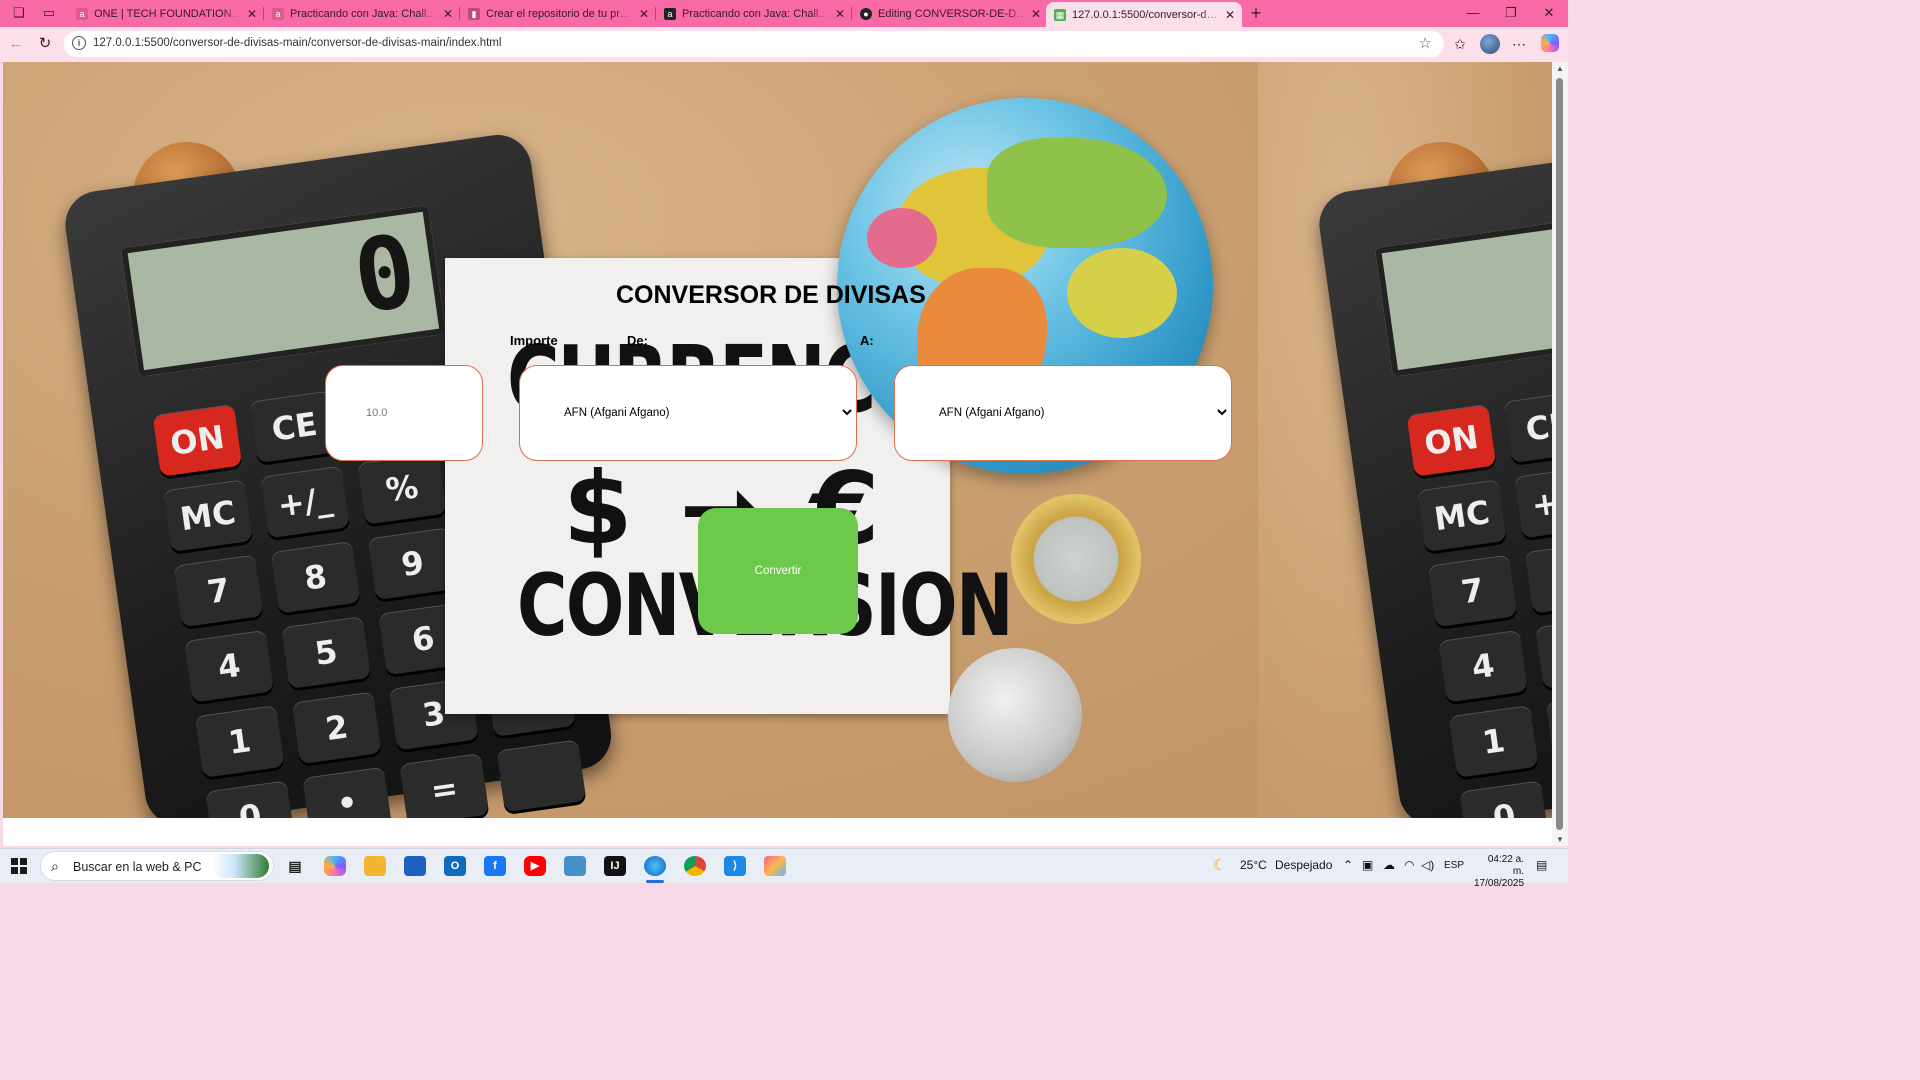 The image size is (1920, 1080). What do you see at coordinates (778, 571) in the screenshot?
I see `convert-button: Convertir` at bounding box center [778, 571].